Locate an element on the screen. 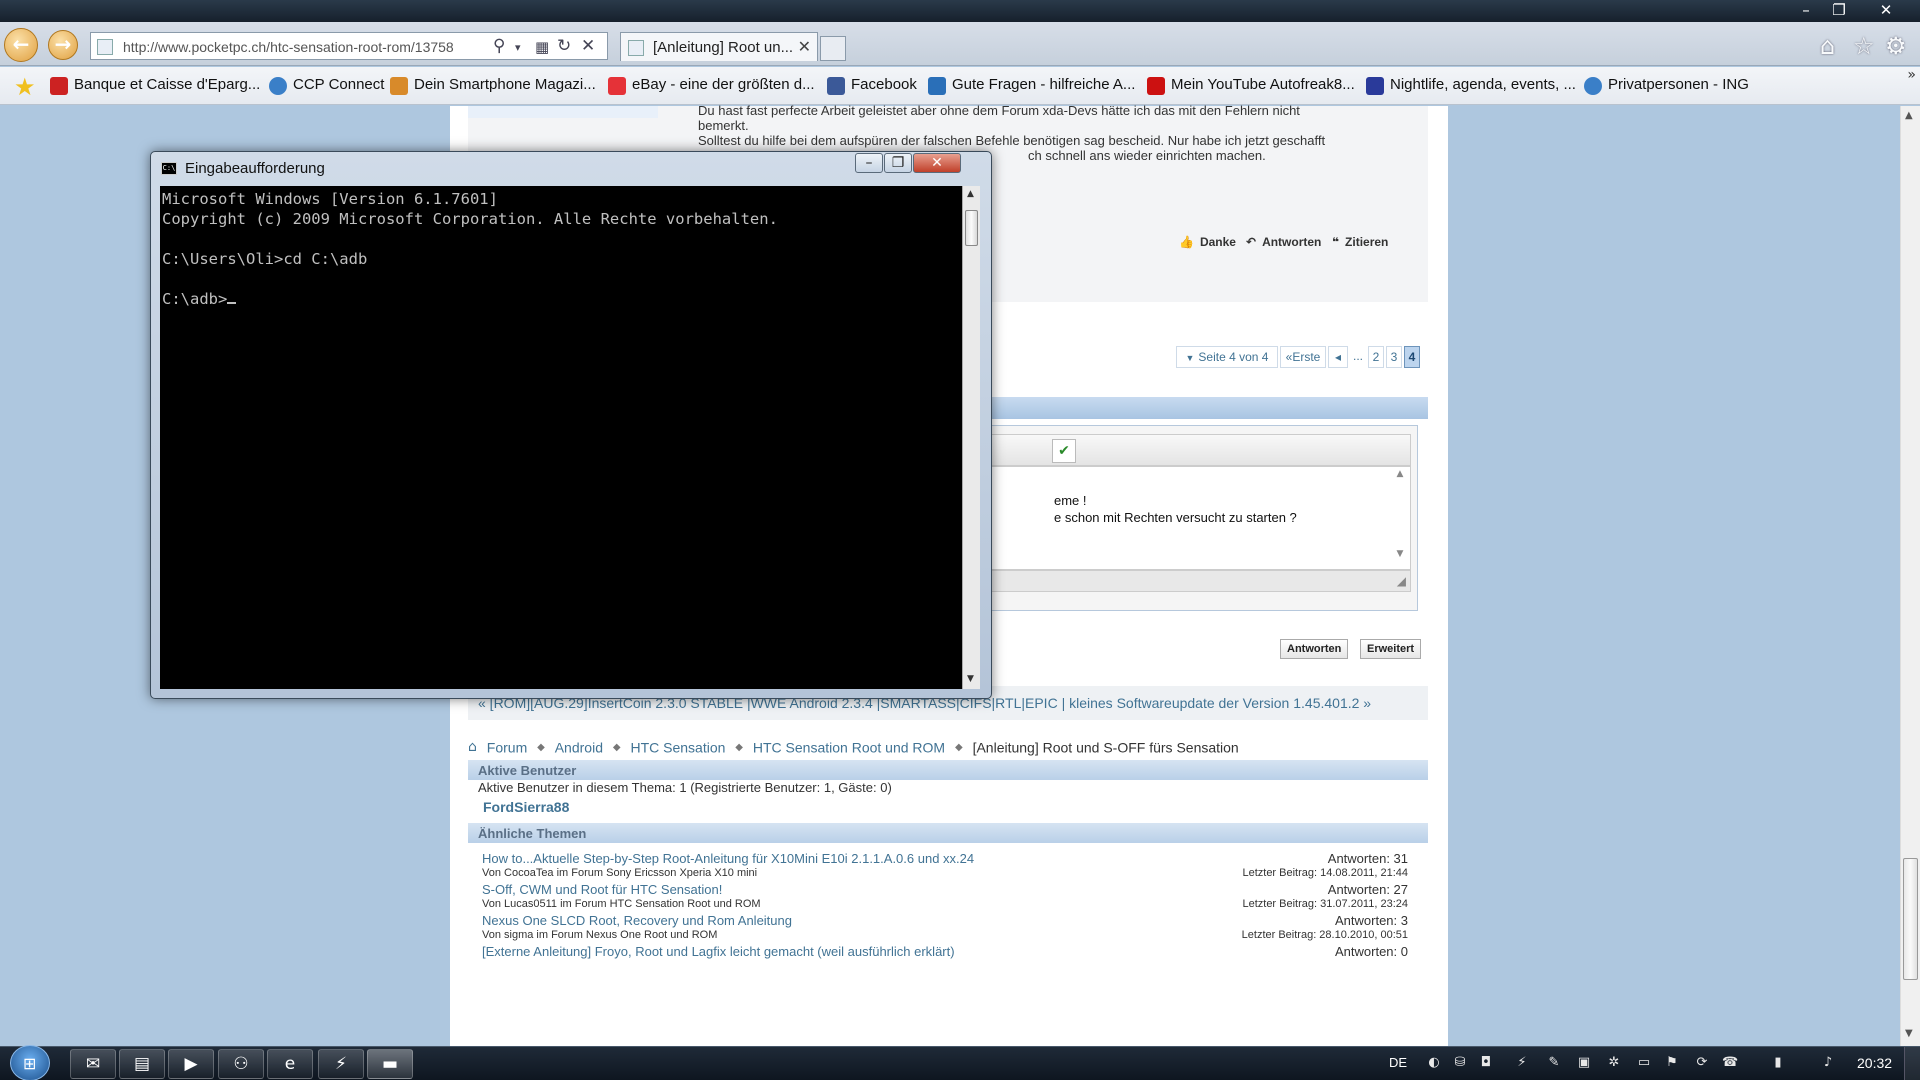 The image size is (1920, 1080). add-favorite-star-icon: ★ is located at coordinates (25, 87).